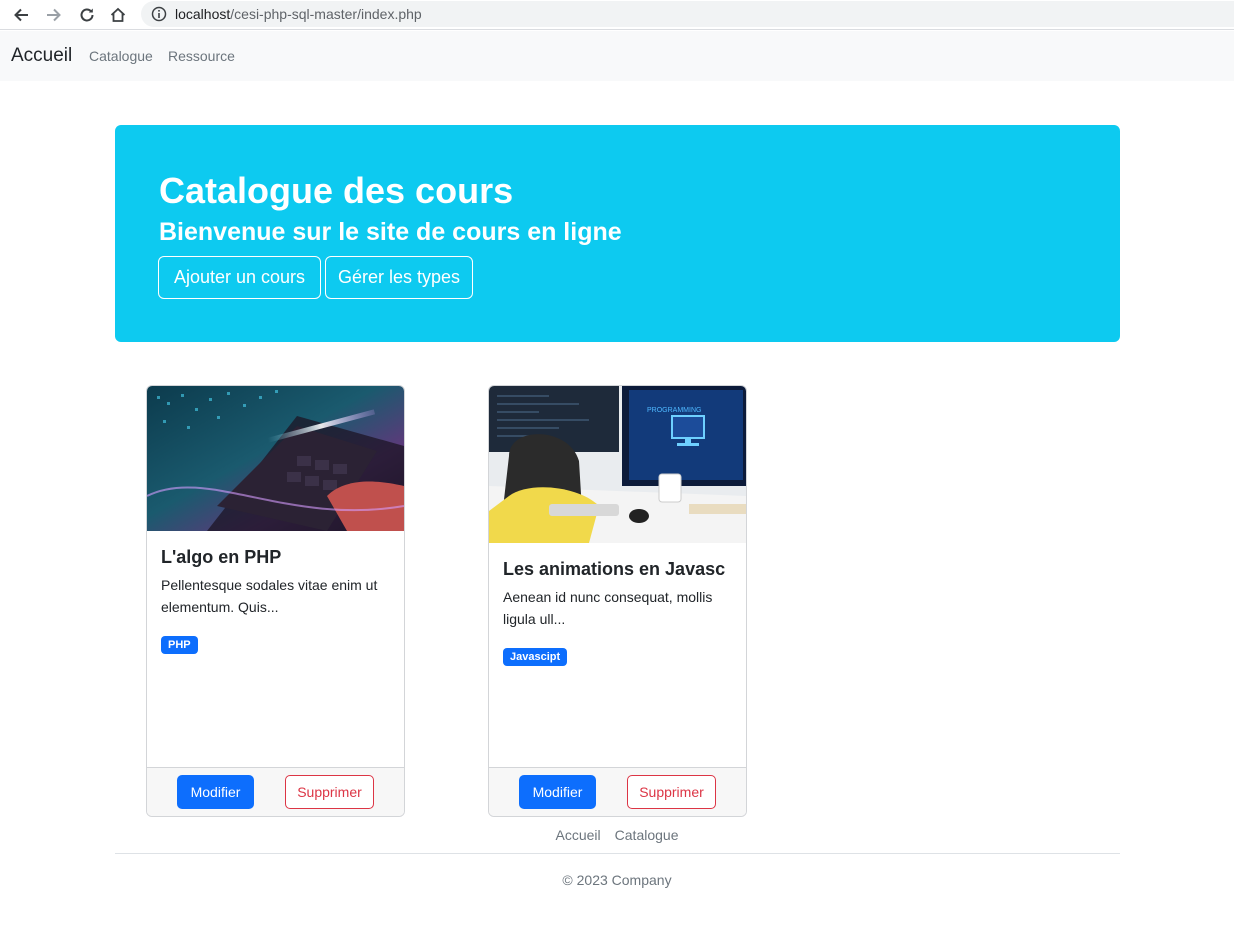  I want to click on url-path: /cesi-php-sql-master/index.php, so click(326, 14).